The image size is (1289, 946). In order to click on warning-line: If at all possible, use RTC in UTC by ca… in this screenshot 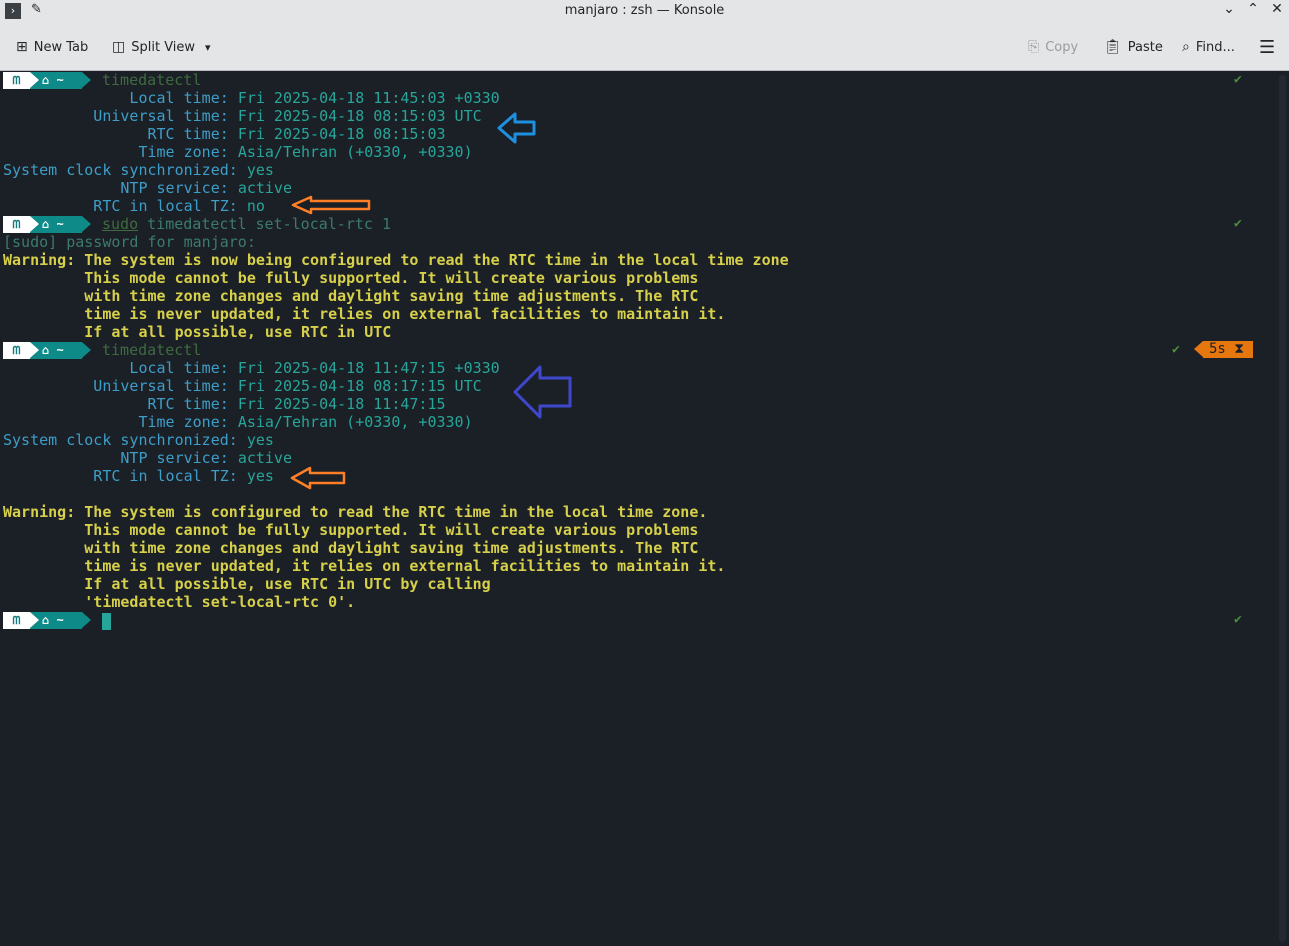, I will do `click(247, 584)`.